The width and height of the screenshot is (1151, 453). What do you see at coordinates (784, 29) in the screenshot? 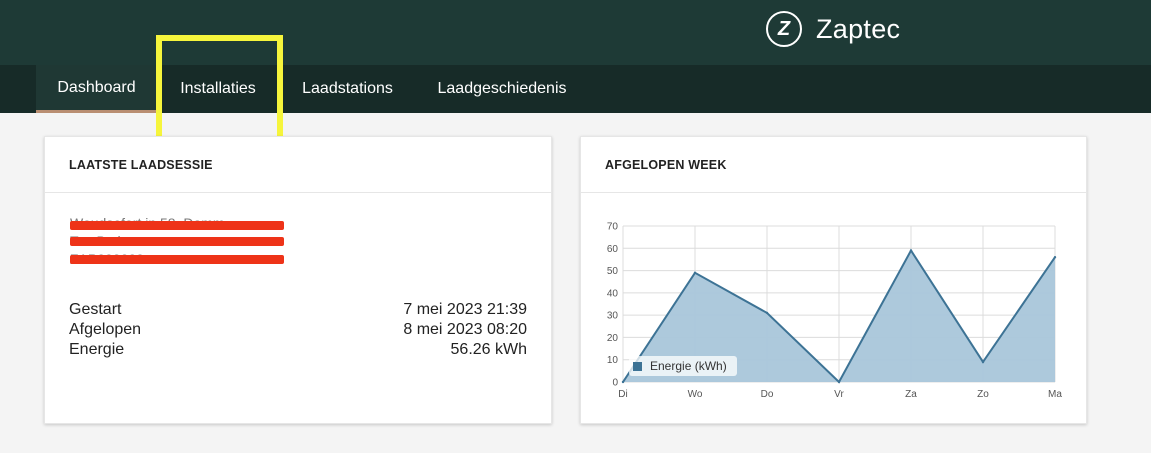
I see `zaptec-logo-icon: Z` at bounding box center [784, 29].